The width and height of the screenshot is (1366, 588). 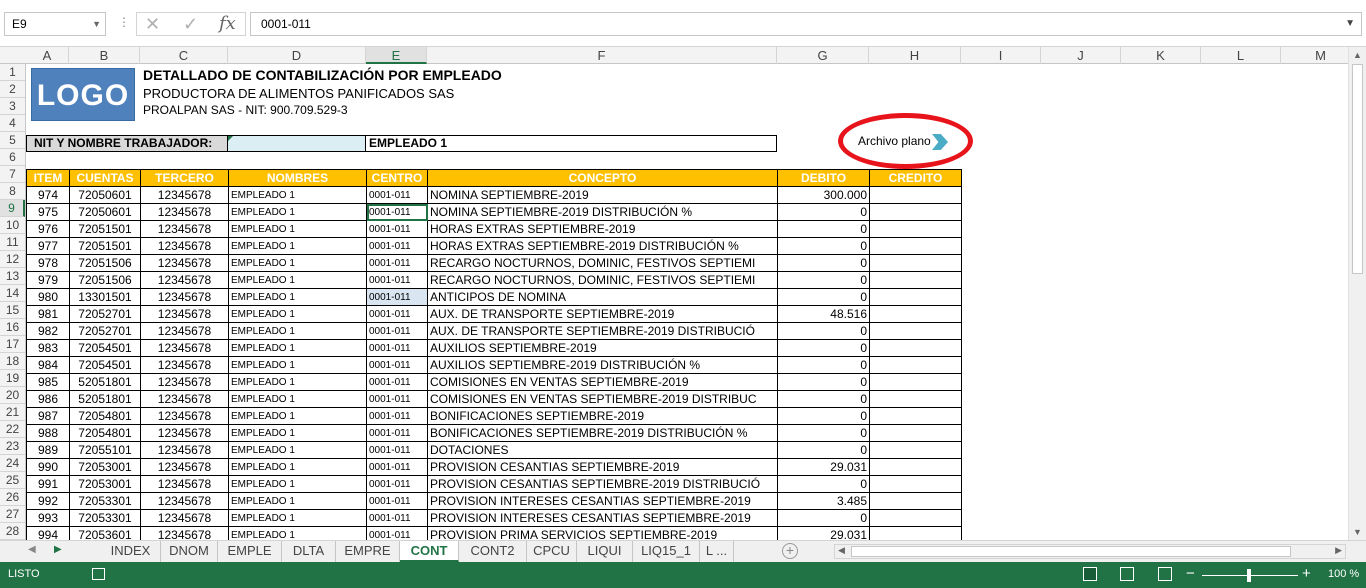 I want to click on scroll-right-icon: ▶, so click(x=1338, y=550).